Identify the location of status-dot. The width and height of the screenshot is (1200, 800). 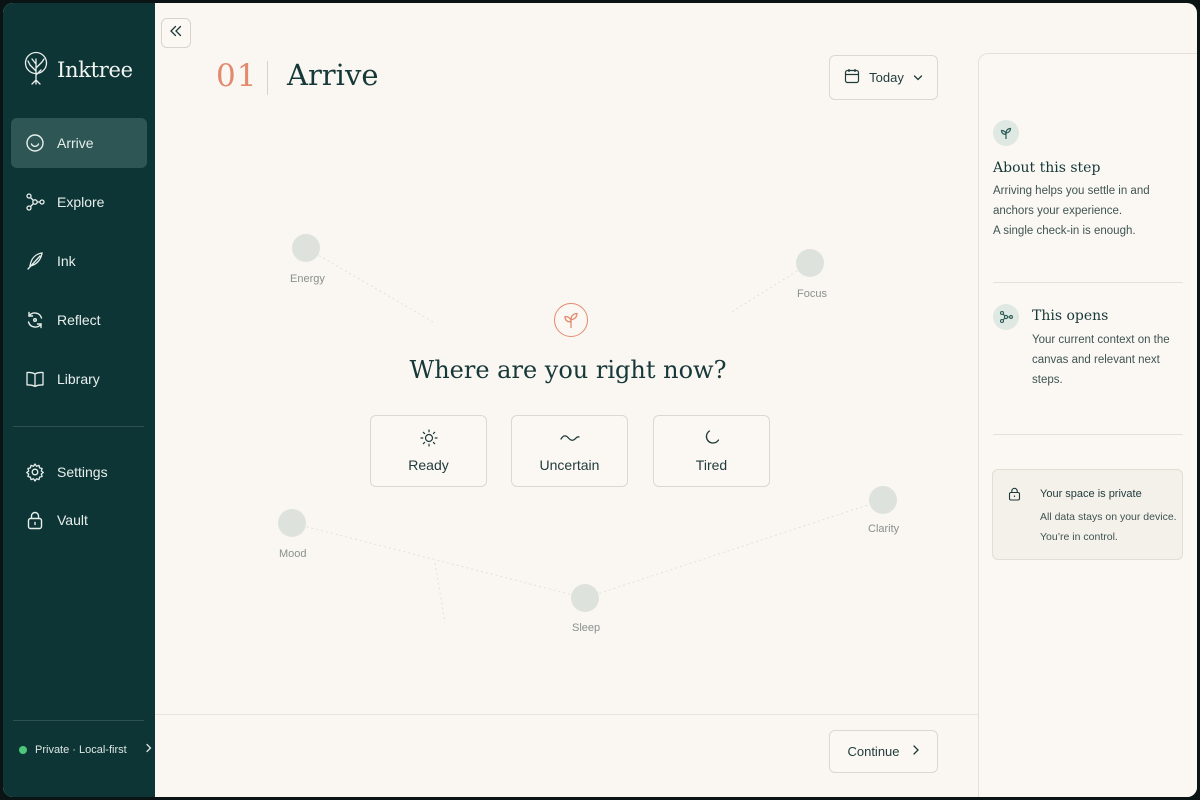
(23, 749).